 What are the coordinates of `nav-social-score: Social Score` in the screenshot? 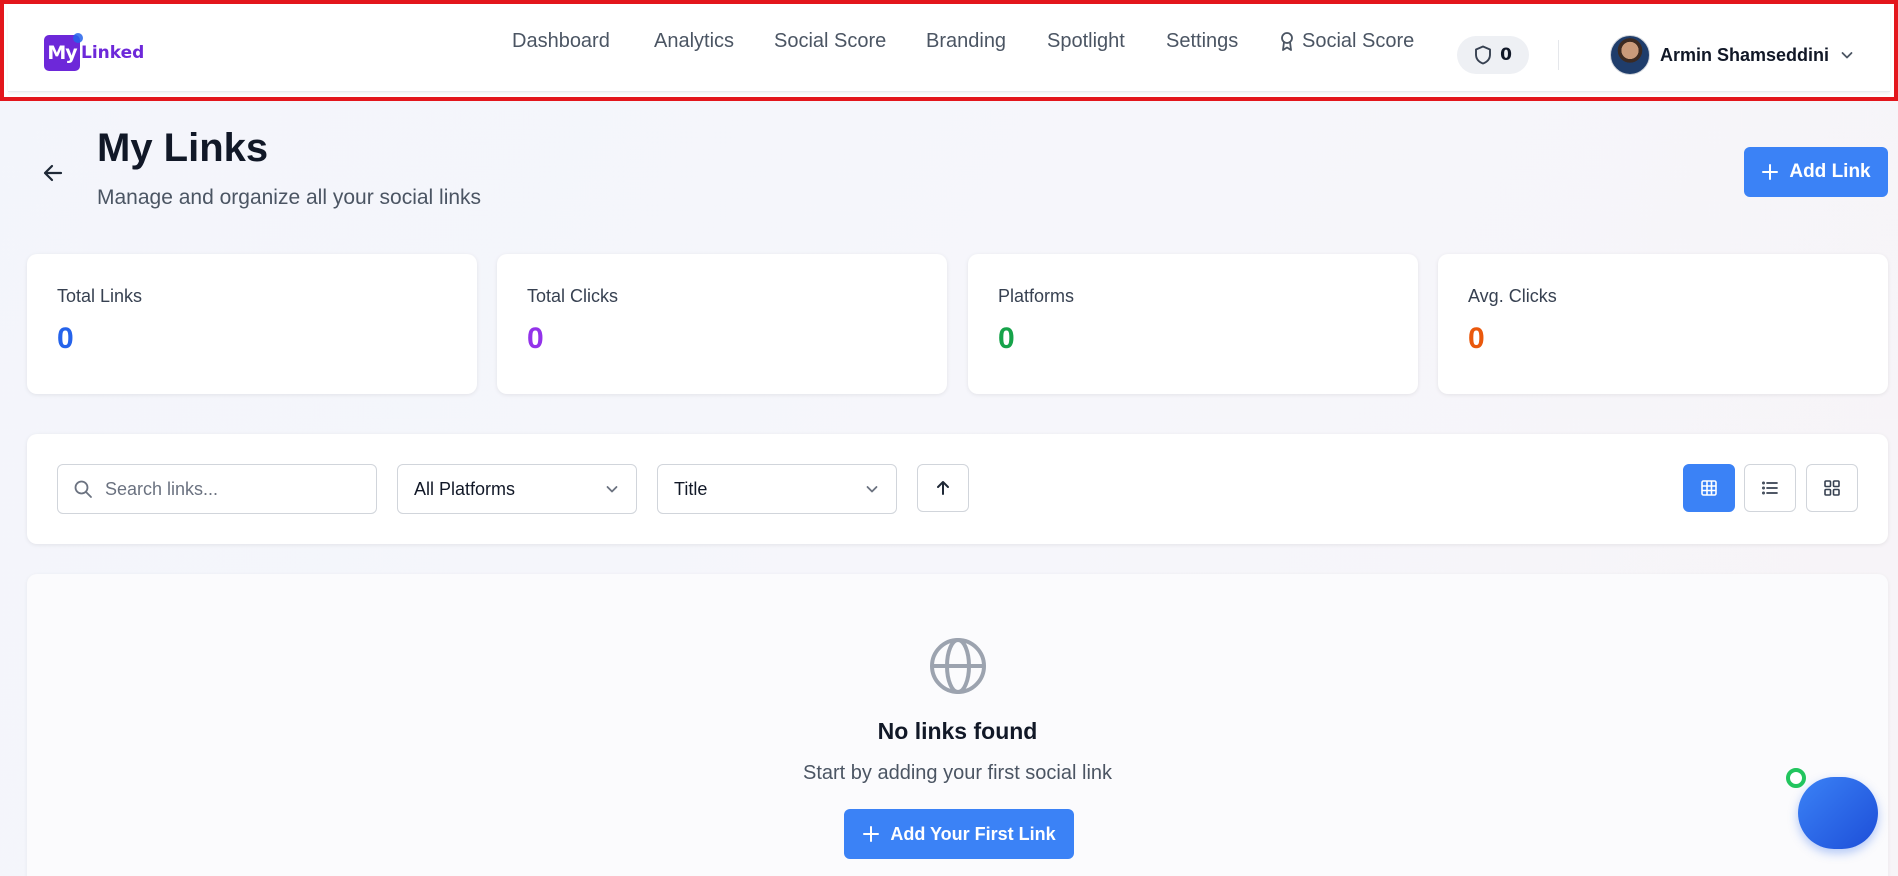 It's located at (830, 41).